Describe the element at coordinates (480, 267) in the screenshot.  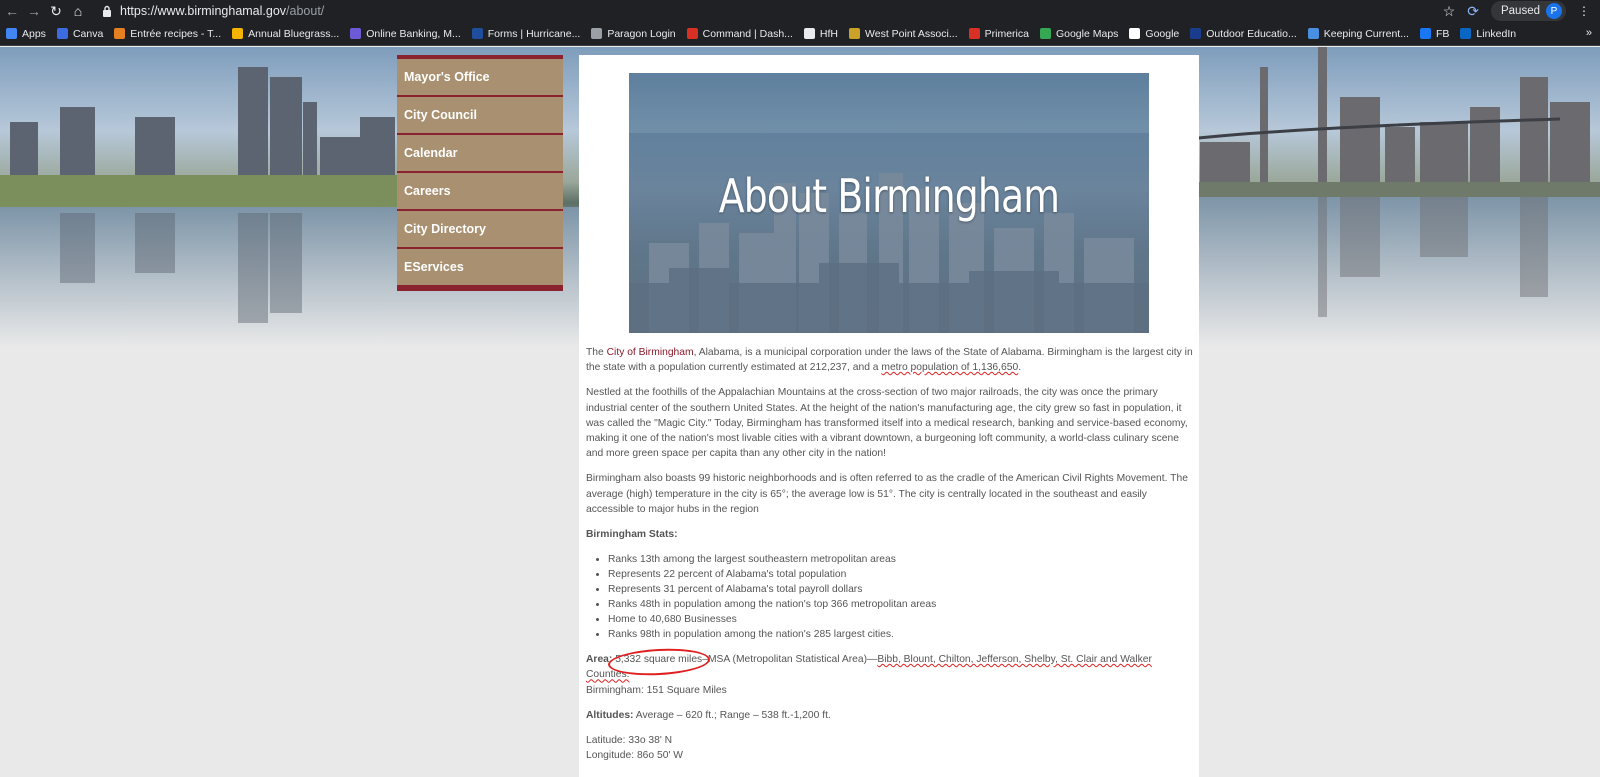
I see `nav-item: EServices` at that location.